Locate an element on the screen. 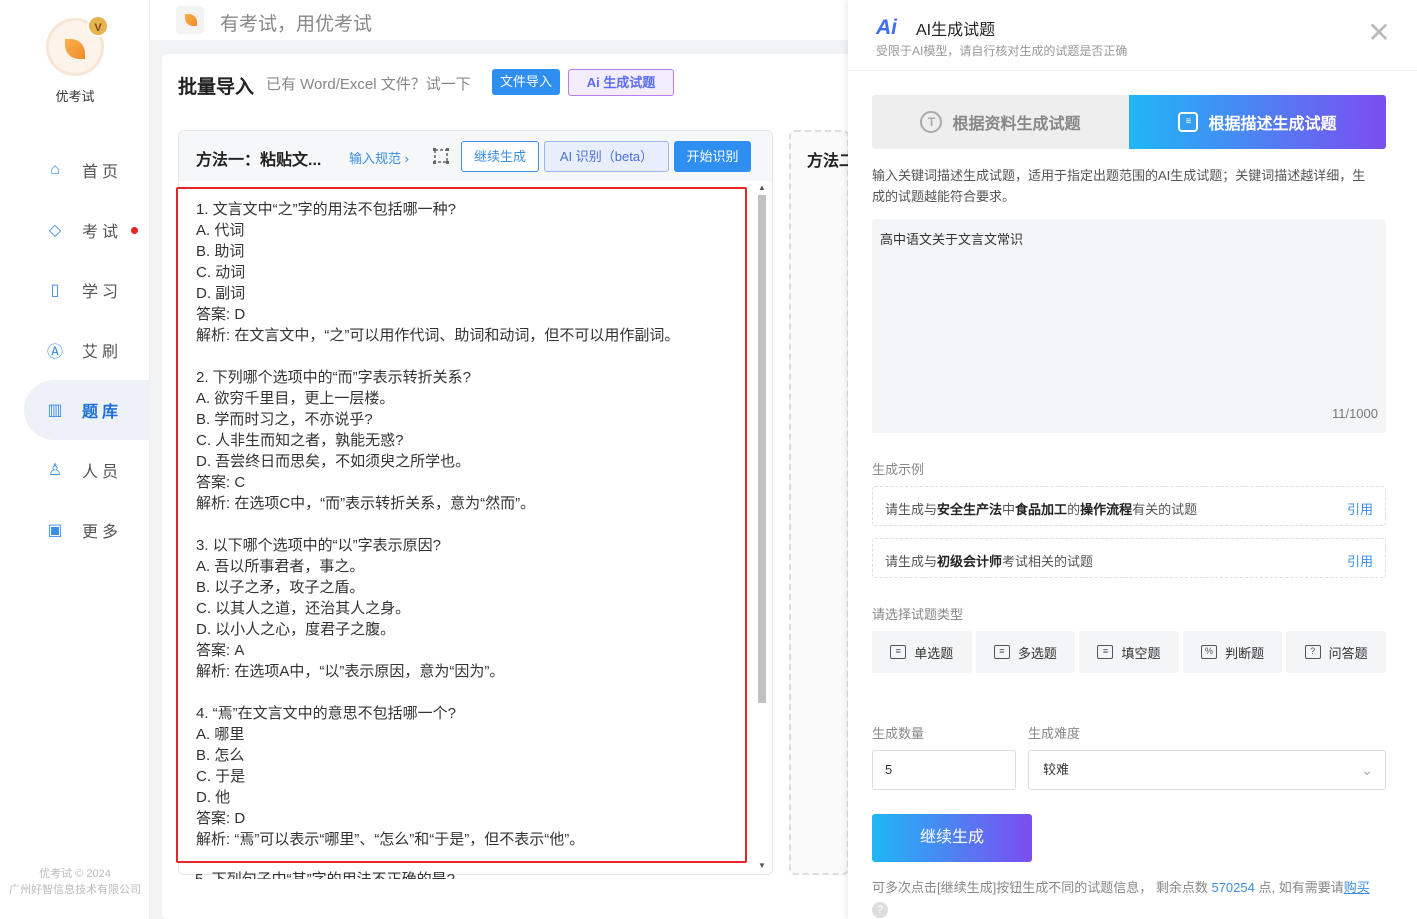 The image size is (1417, 919). editor-line: A. 欲穷千里目，更上一层楼。 is located at coordinates (295, 398).